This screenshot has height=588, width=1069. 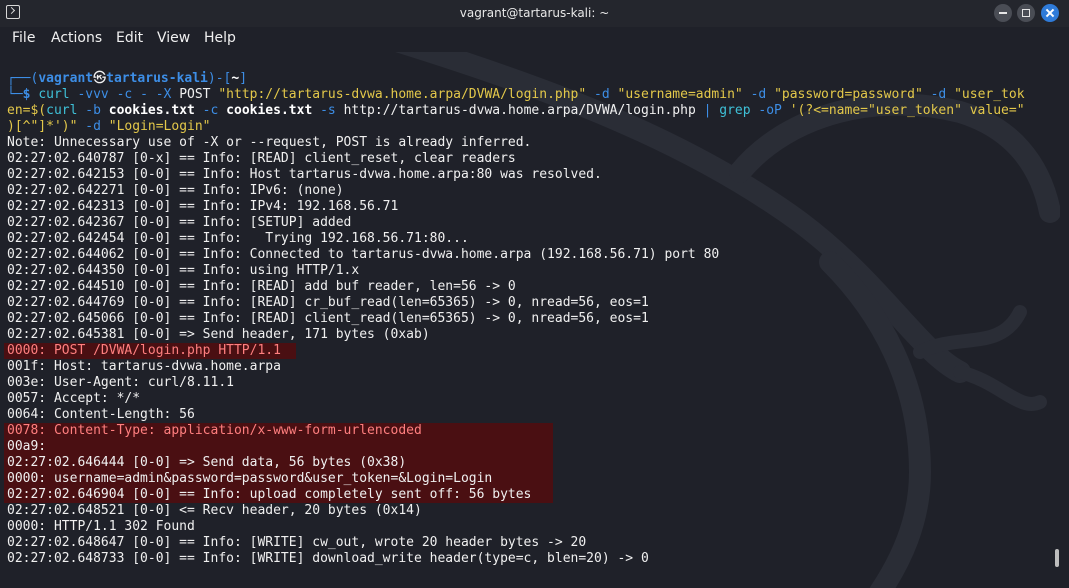 I want to click on minimize-button, so click(x=1003, y=13).